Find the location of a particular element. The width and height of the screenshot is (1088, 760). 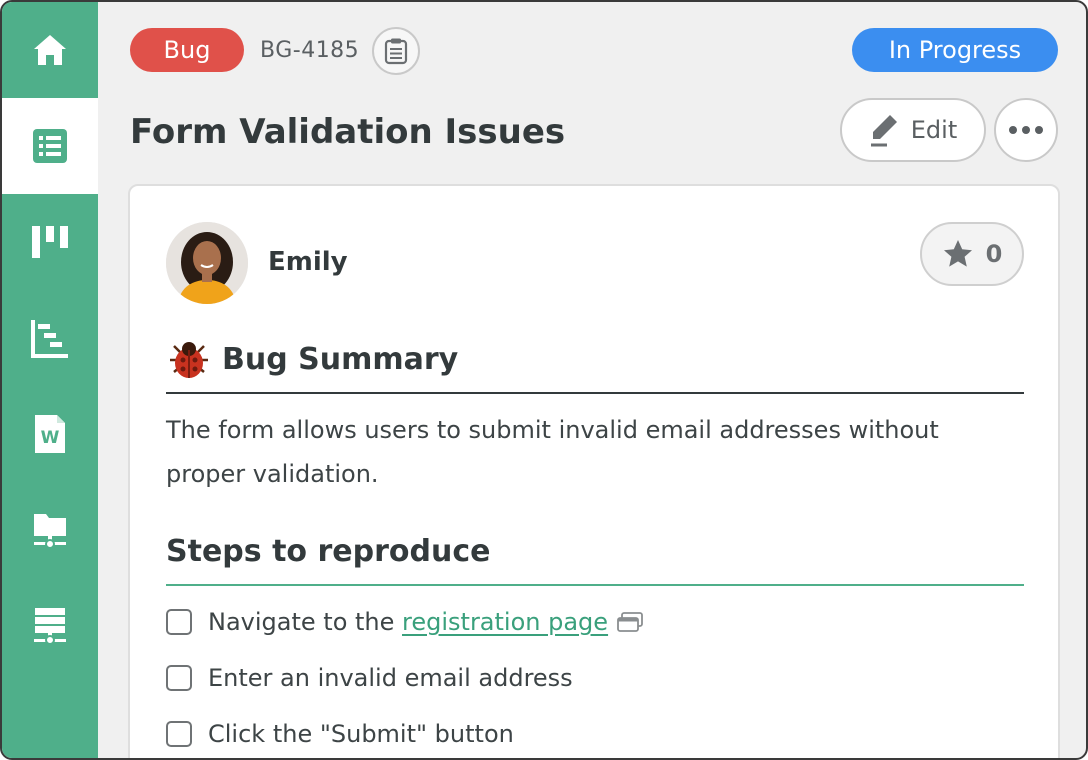

sidebar-item-home is located at coordinates (50, 50).